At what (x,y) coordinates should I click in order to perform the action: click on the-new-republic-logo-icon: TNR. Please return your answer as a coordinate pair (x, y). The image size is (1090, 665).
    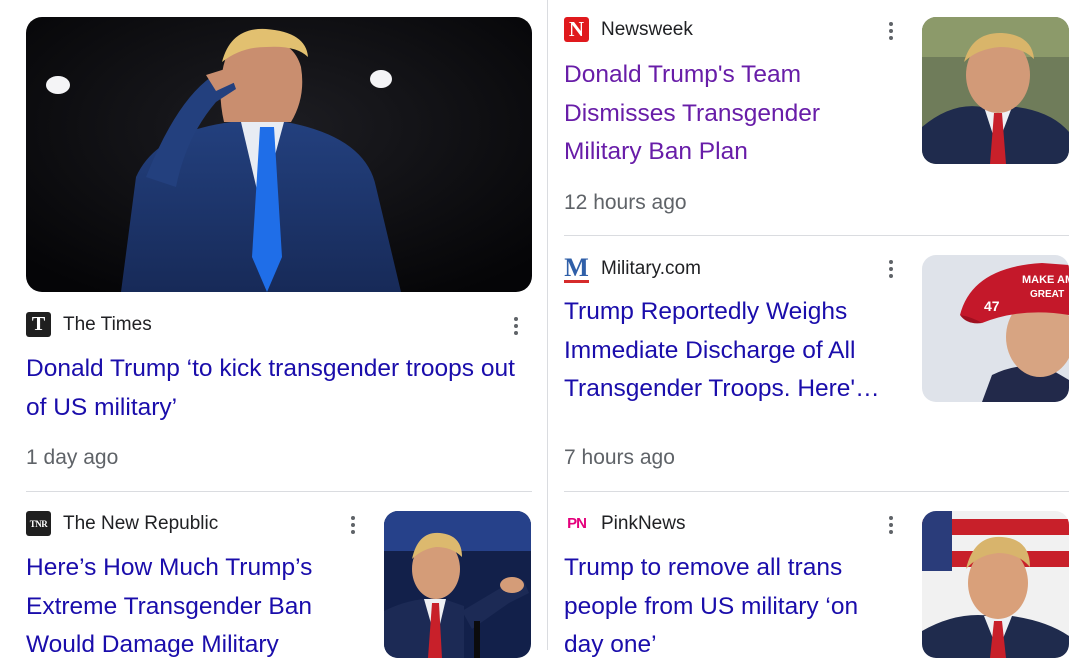
    Looking at the image, I should click on (38, 523).